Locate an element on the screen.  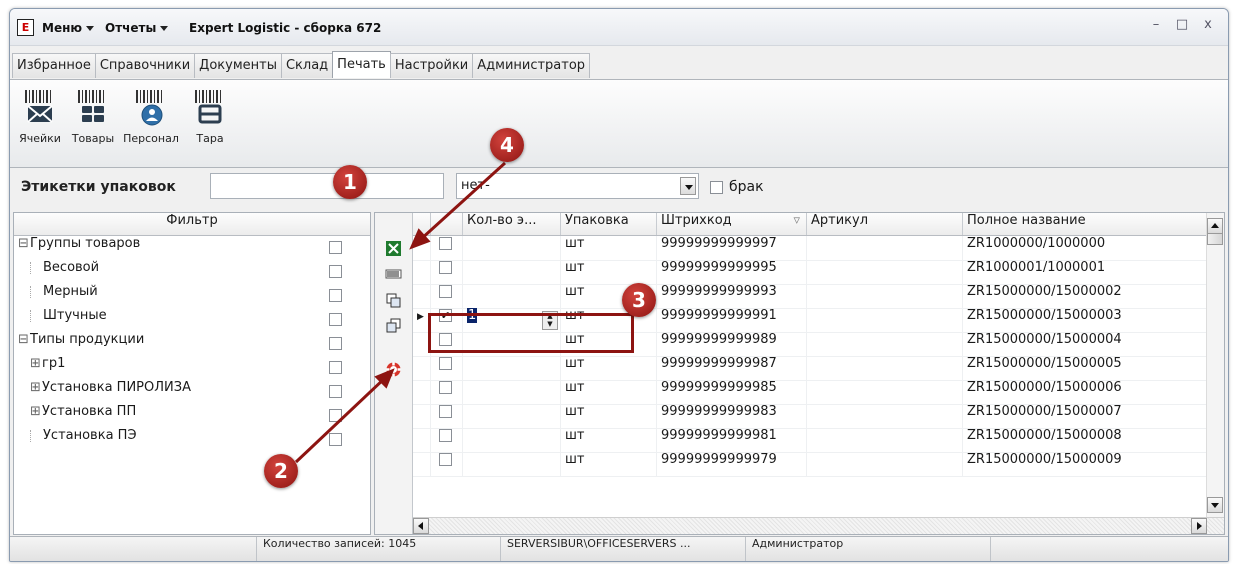
highlight-frame is located at coordinates (531, 333).